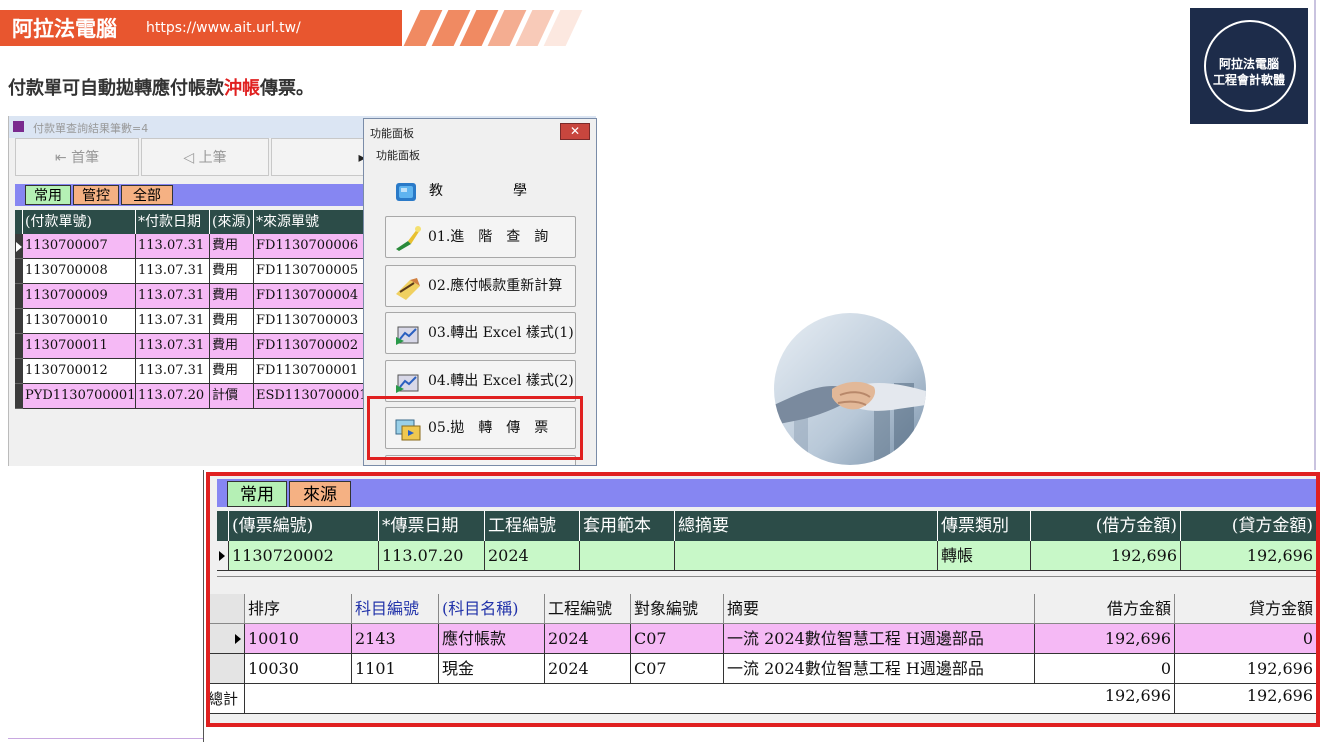  I want to click on advanced-query-label: 01.進 階 查 詢, so click(488, 237).